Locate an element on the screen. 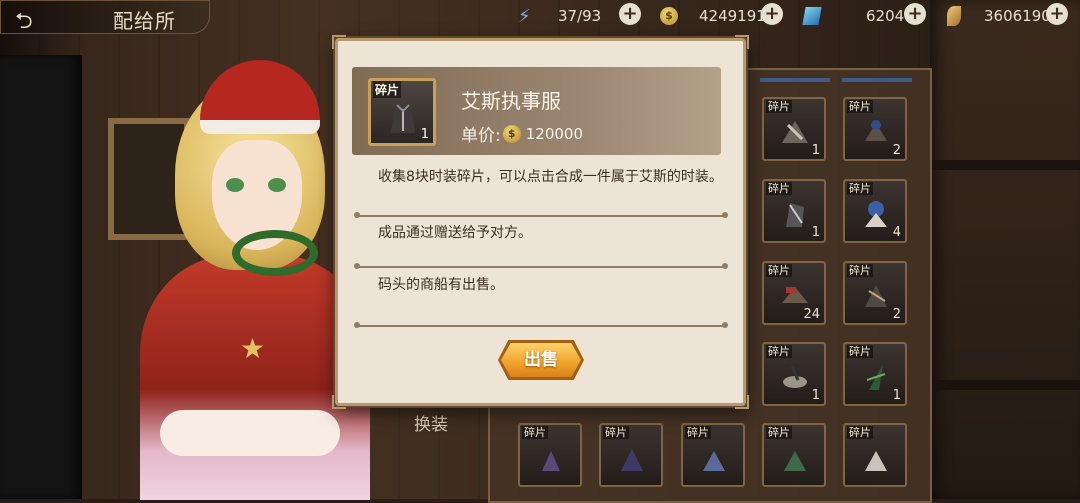 The width and height of the screenshot is (1080, 503). doorway-shadow is located at coordinates (41, 277).